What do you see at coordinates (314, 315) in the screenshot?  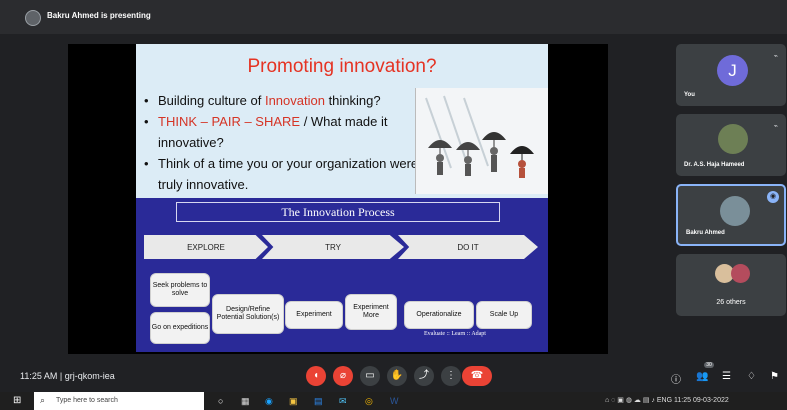 I see `experiment-box: Experiment` at bounding box center [314, 315].